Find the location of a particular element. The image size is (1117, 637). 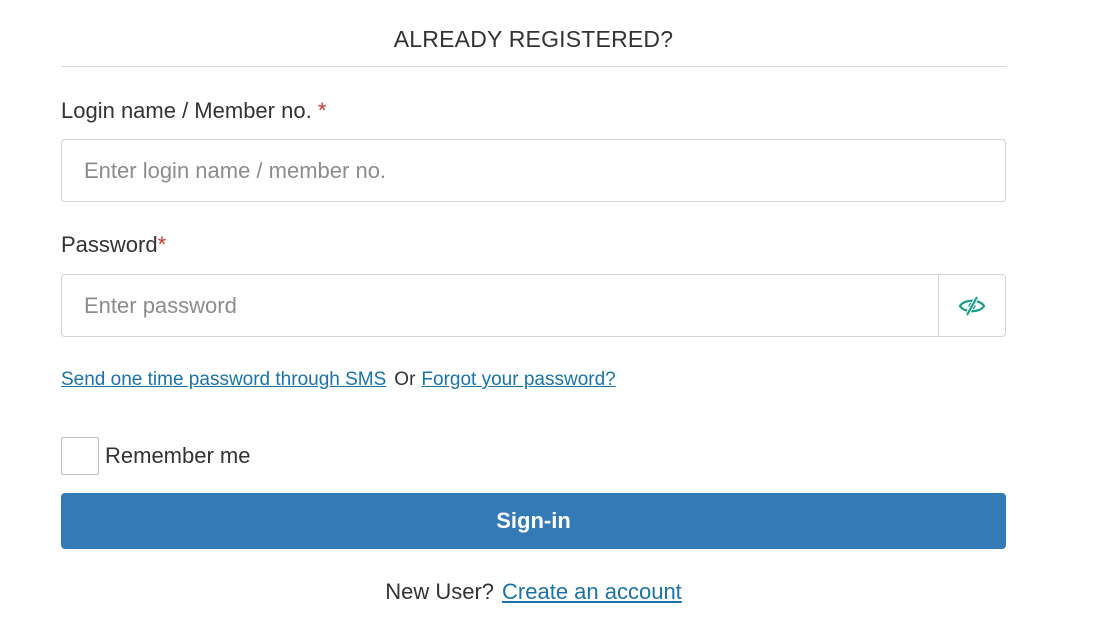

password-input is located at coordinates (500, 305).